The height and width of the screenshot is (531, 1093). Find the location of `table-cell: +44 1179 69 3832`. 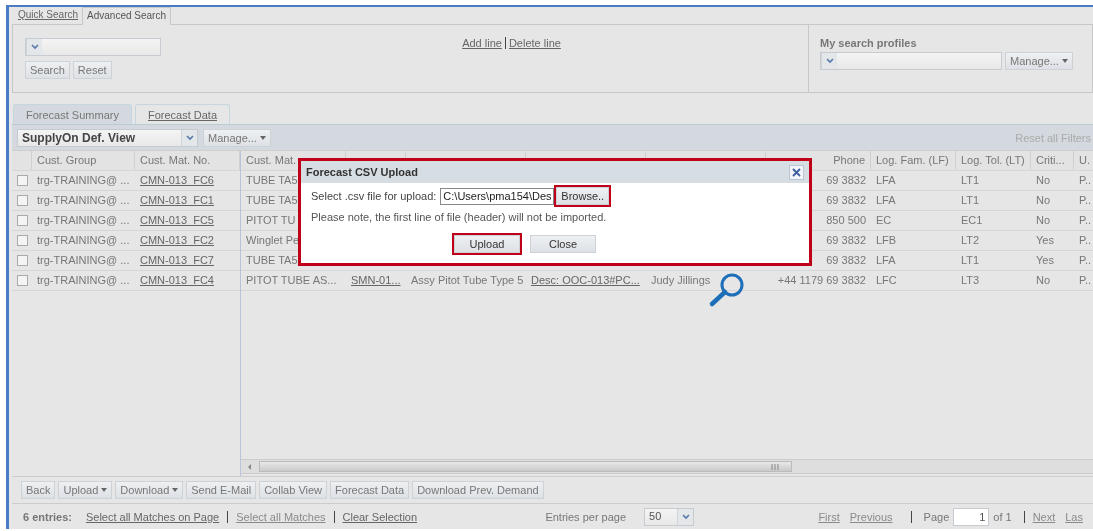

table-cell: +44 1179 69 3832 is located at coordinates (821, 280).